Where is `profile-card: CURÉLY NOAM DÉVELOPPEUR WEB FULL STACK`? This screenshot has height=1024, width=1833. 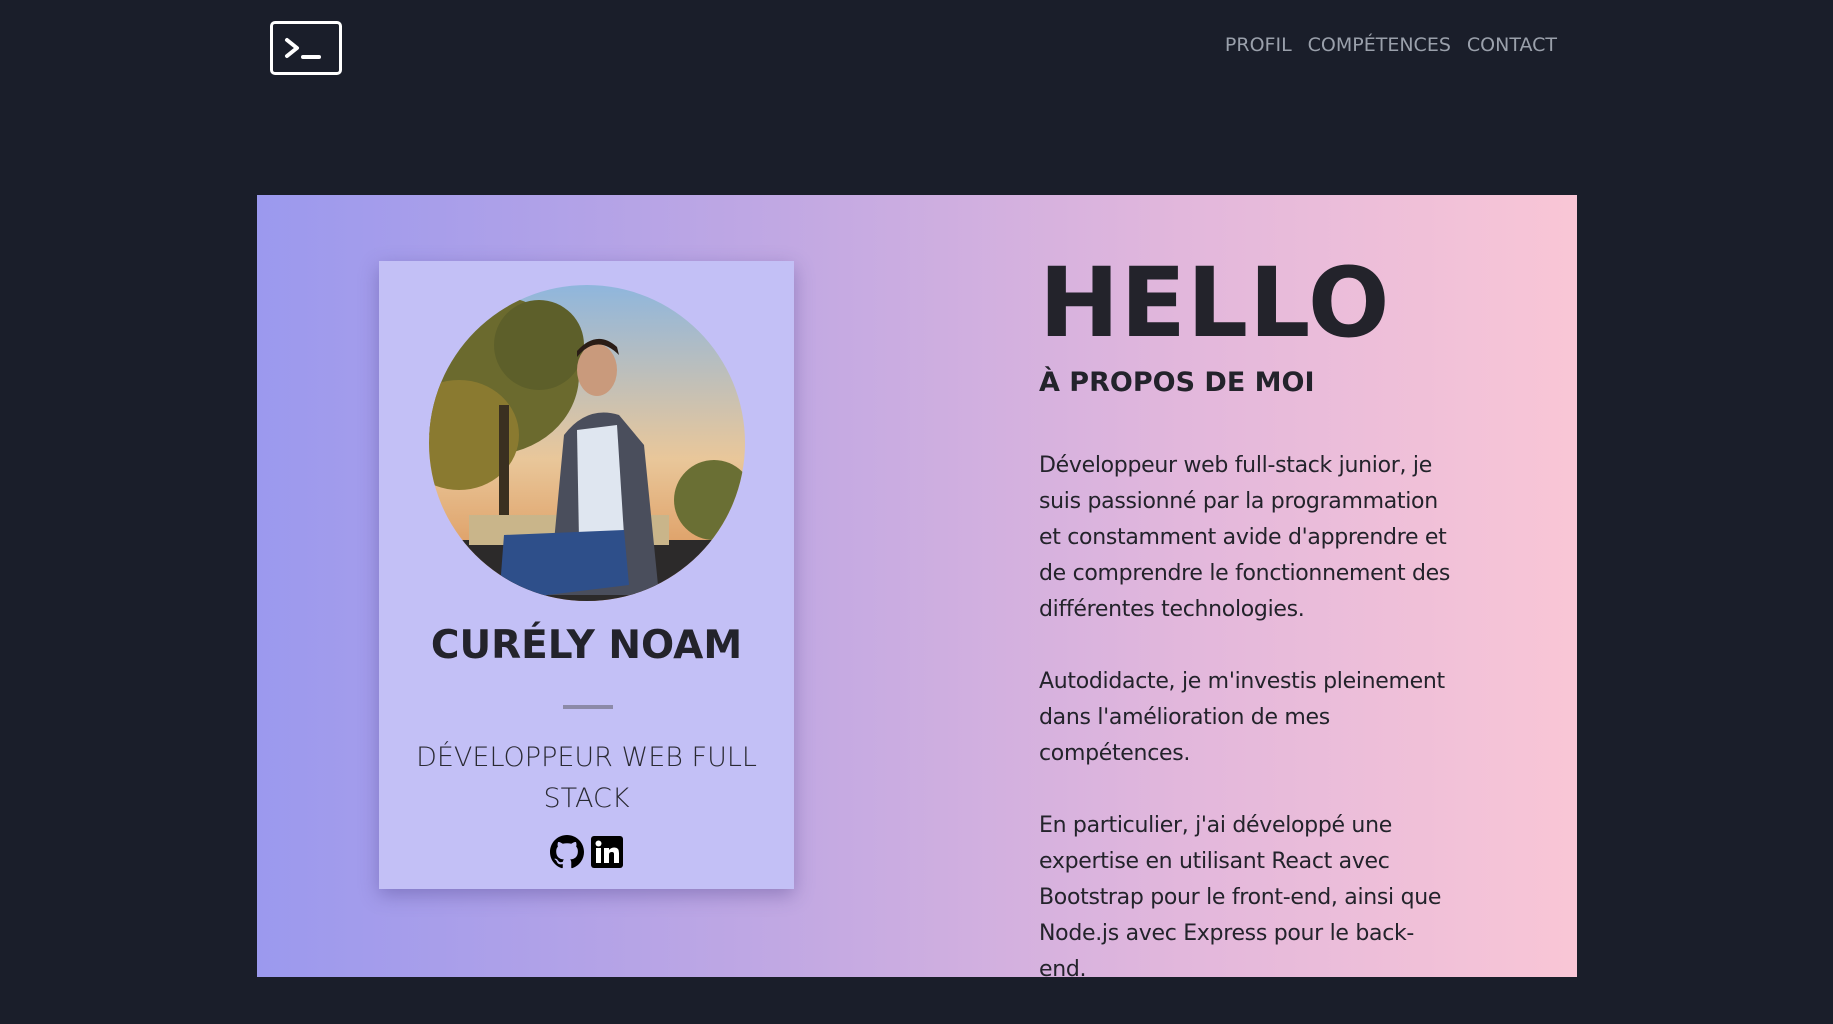
profile-card: CURÉLY NOAM DÉVELOPPEUR WEB FULL STACK is located at coordinates (586, 575).